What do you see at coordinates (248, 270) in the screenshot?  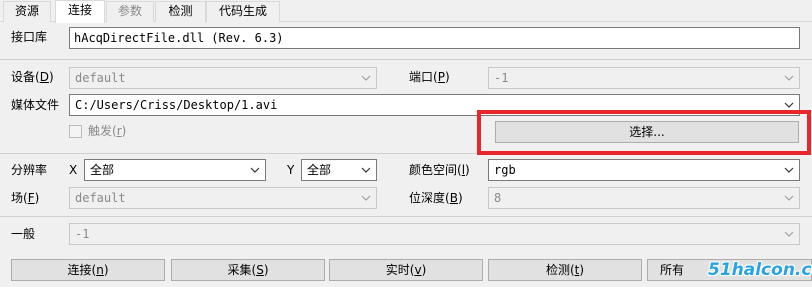 I see `capture-button: 采集(S)` at bounding box center [248, 270].